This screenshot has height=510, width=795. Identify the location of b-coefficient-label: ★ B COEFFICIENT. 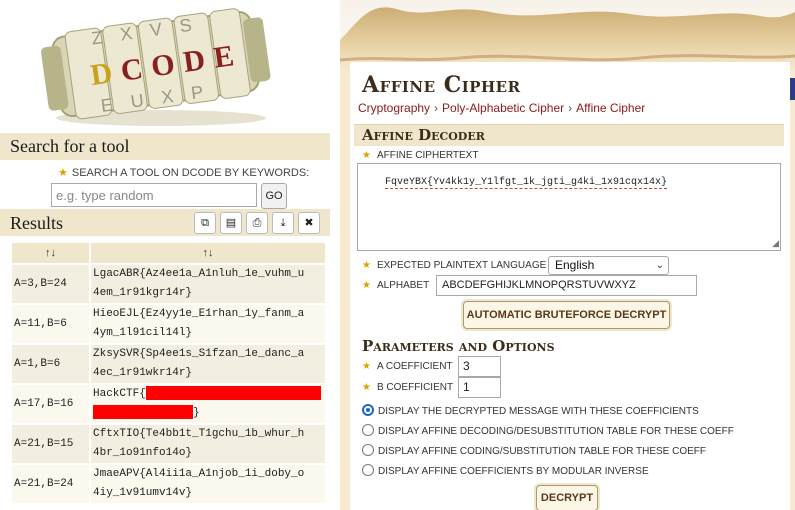
(407, 387).